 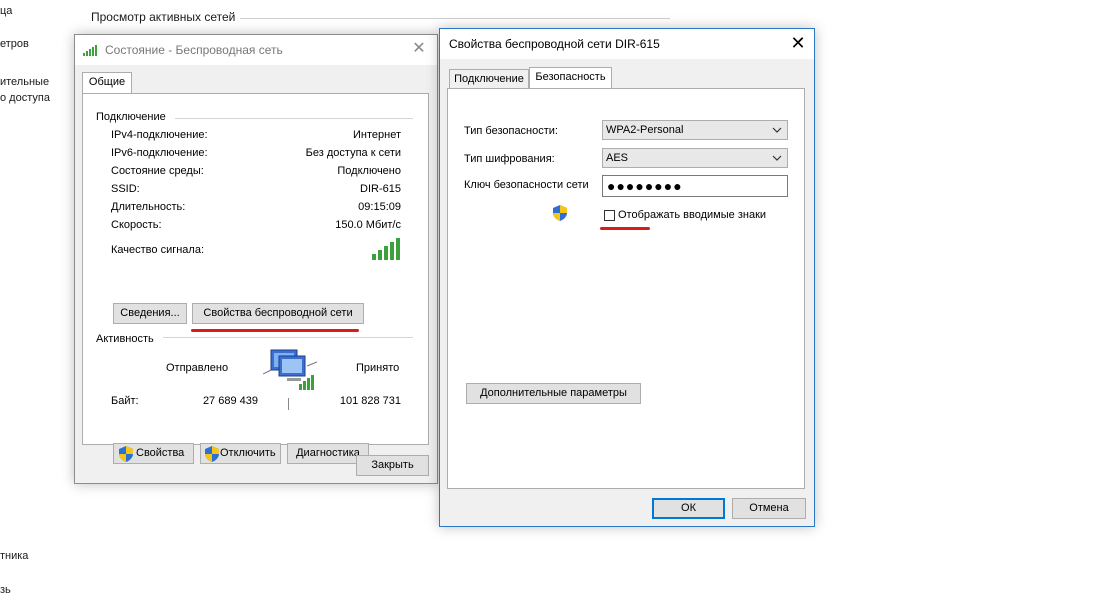 What do you see at coordinates (148, 207) in the screenshot?
I see `row-label: Длительность:` at bounding box center [148, 207].